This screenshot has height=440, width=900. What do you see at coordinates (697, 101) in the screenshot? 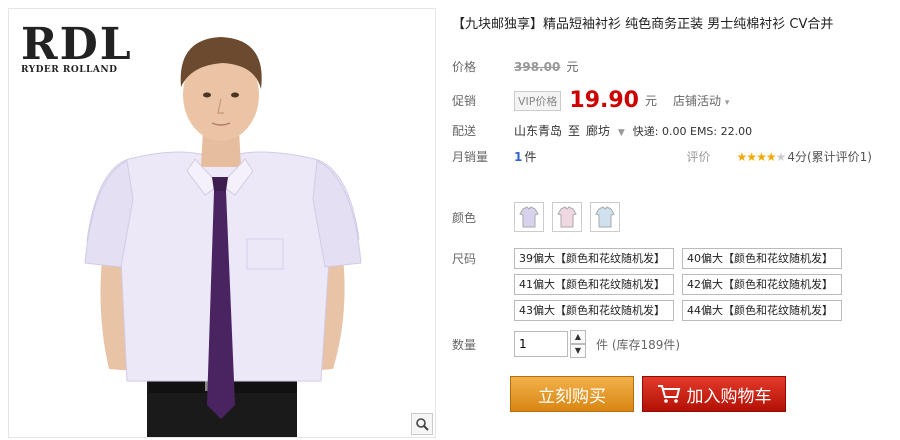
I see `store-activity-label: 店铺活动` at bounding box center [697, 101].